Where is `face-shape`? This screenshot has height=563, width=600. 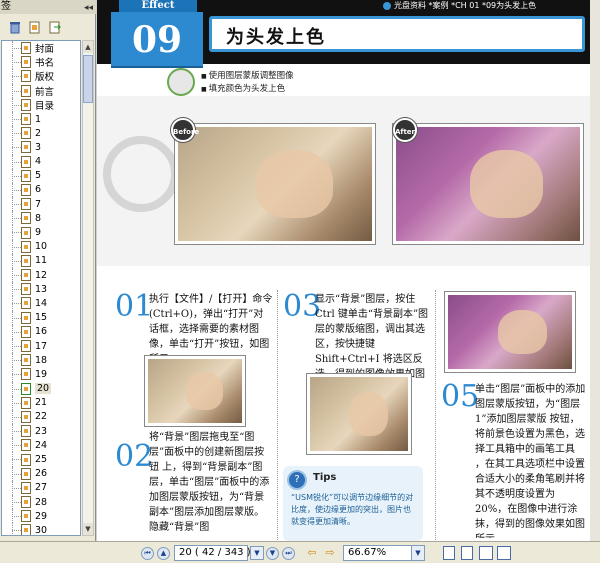 face-shape is located at coordinates (522, 332).